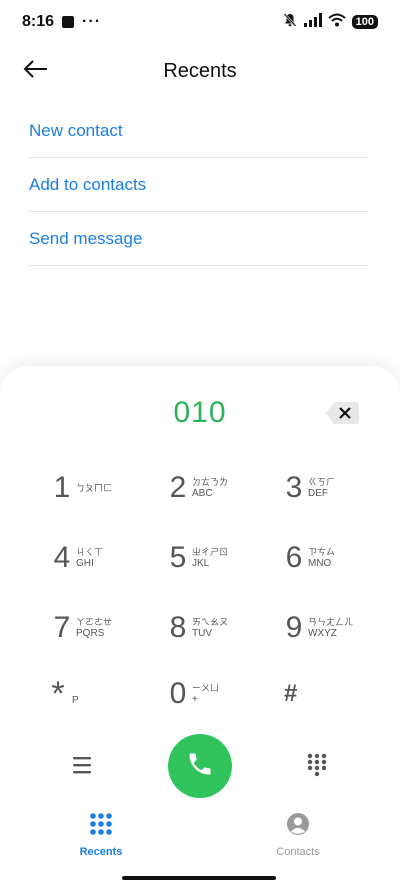  I want to click on key-2: 2 ㄉㄊㄋㄌ ABC, so click(223, 488).